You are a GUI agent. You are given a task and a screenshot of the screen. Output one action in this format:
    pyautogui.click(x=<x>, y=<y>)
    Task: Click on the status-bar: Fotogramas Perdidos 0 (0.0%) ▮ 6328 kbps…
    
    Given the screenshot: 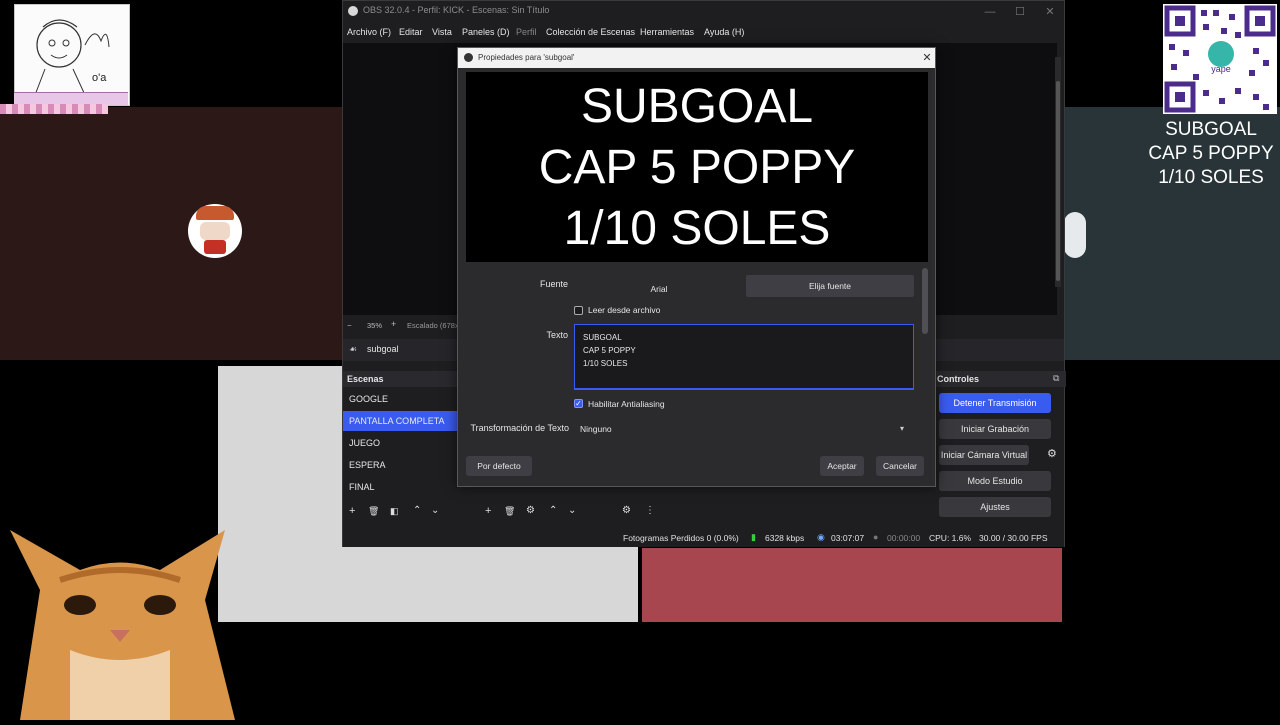 What is the action you would take?
    pyautogui.click(x=703, y=538)
    